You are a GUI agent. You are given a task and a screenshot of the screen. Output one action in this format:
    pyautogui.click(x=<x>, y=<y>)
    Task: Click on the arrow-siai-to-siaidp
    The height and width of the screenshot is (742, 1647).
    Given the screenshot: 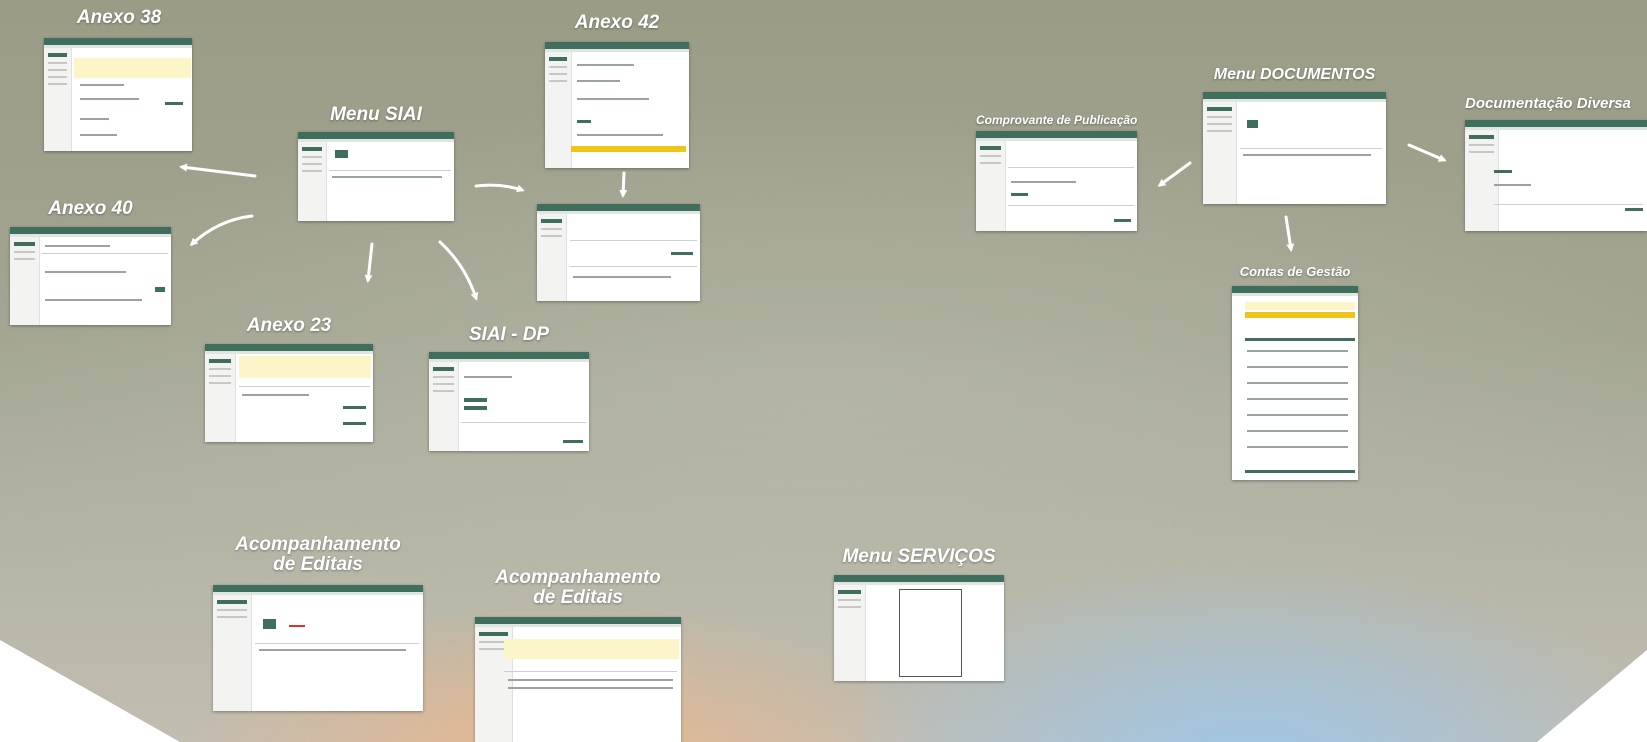 What is the action you would take?
    pyautogui.click(x=458, y=270)
    